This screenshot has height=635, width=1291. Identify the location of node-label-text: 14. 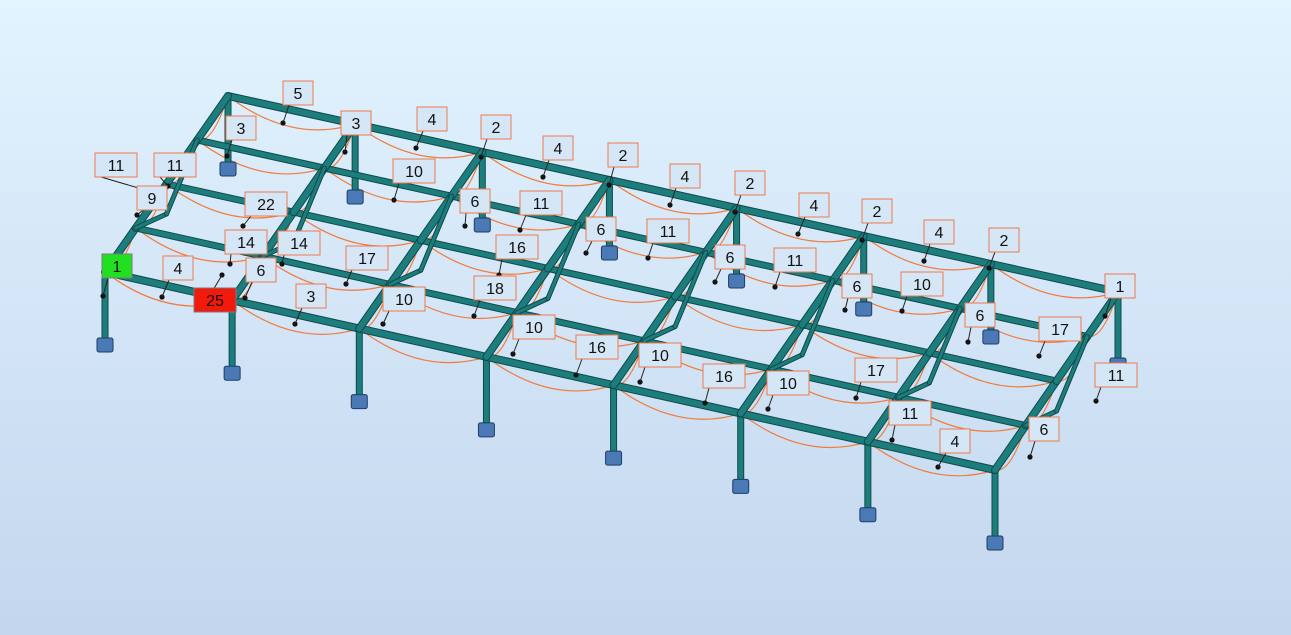
(299, 244).